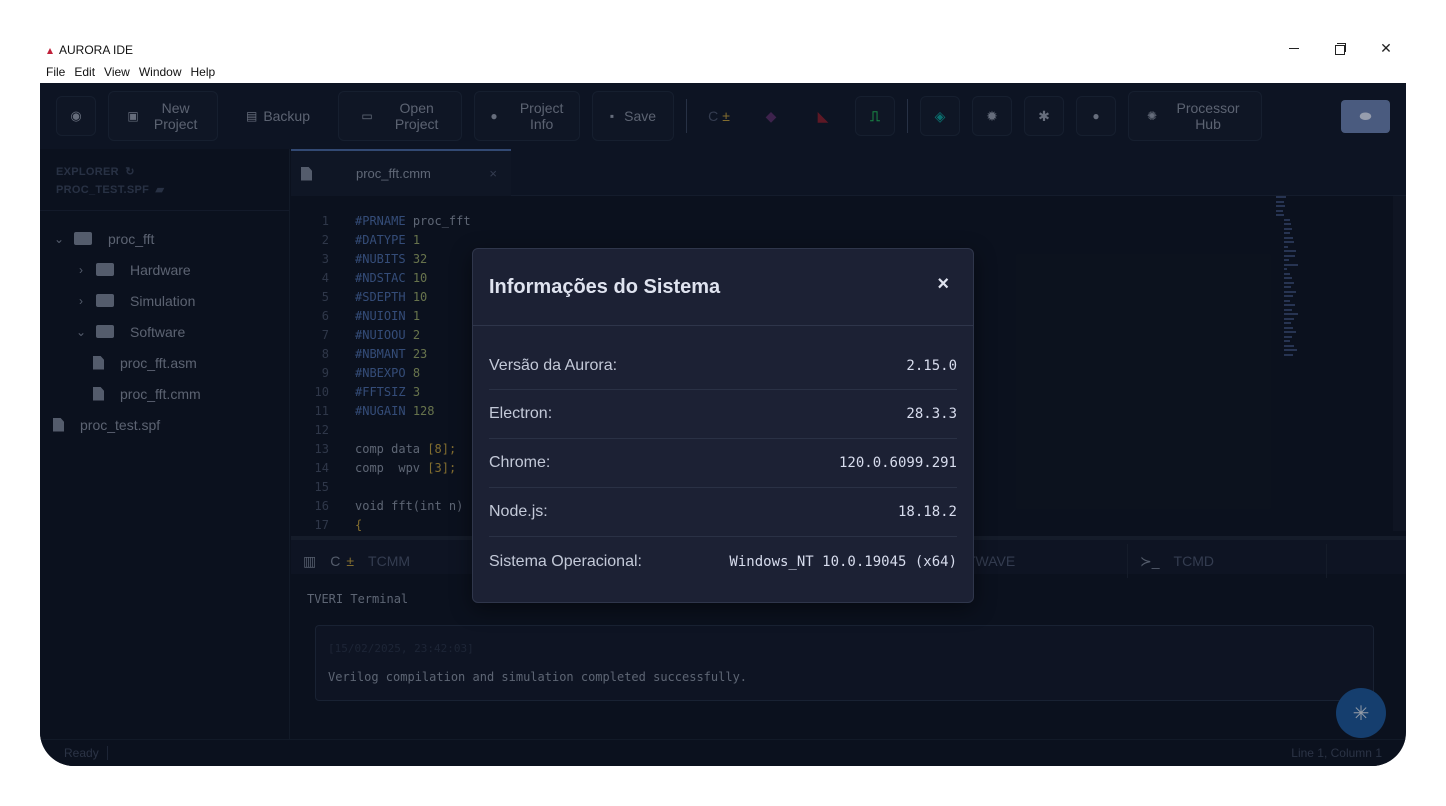 Image resolution: width=1446 pixels, height=806 pixels. I want to click on info-label: Versão da Aurora:, so click(553, 365).